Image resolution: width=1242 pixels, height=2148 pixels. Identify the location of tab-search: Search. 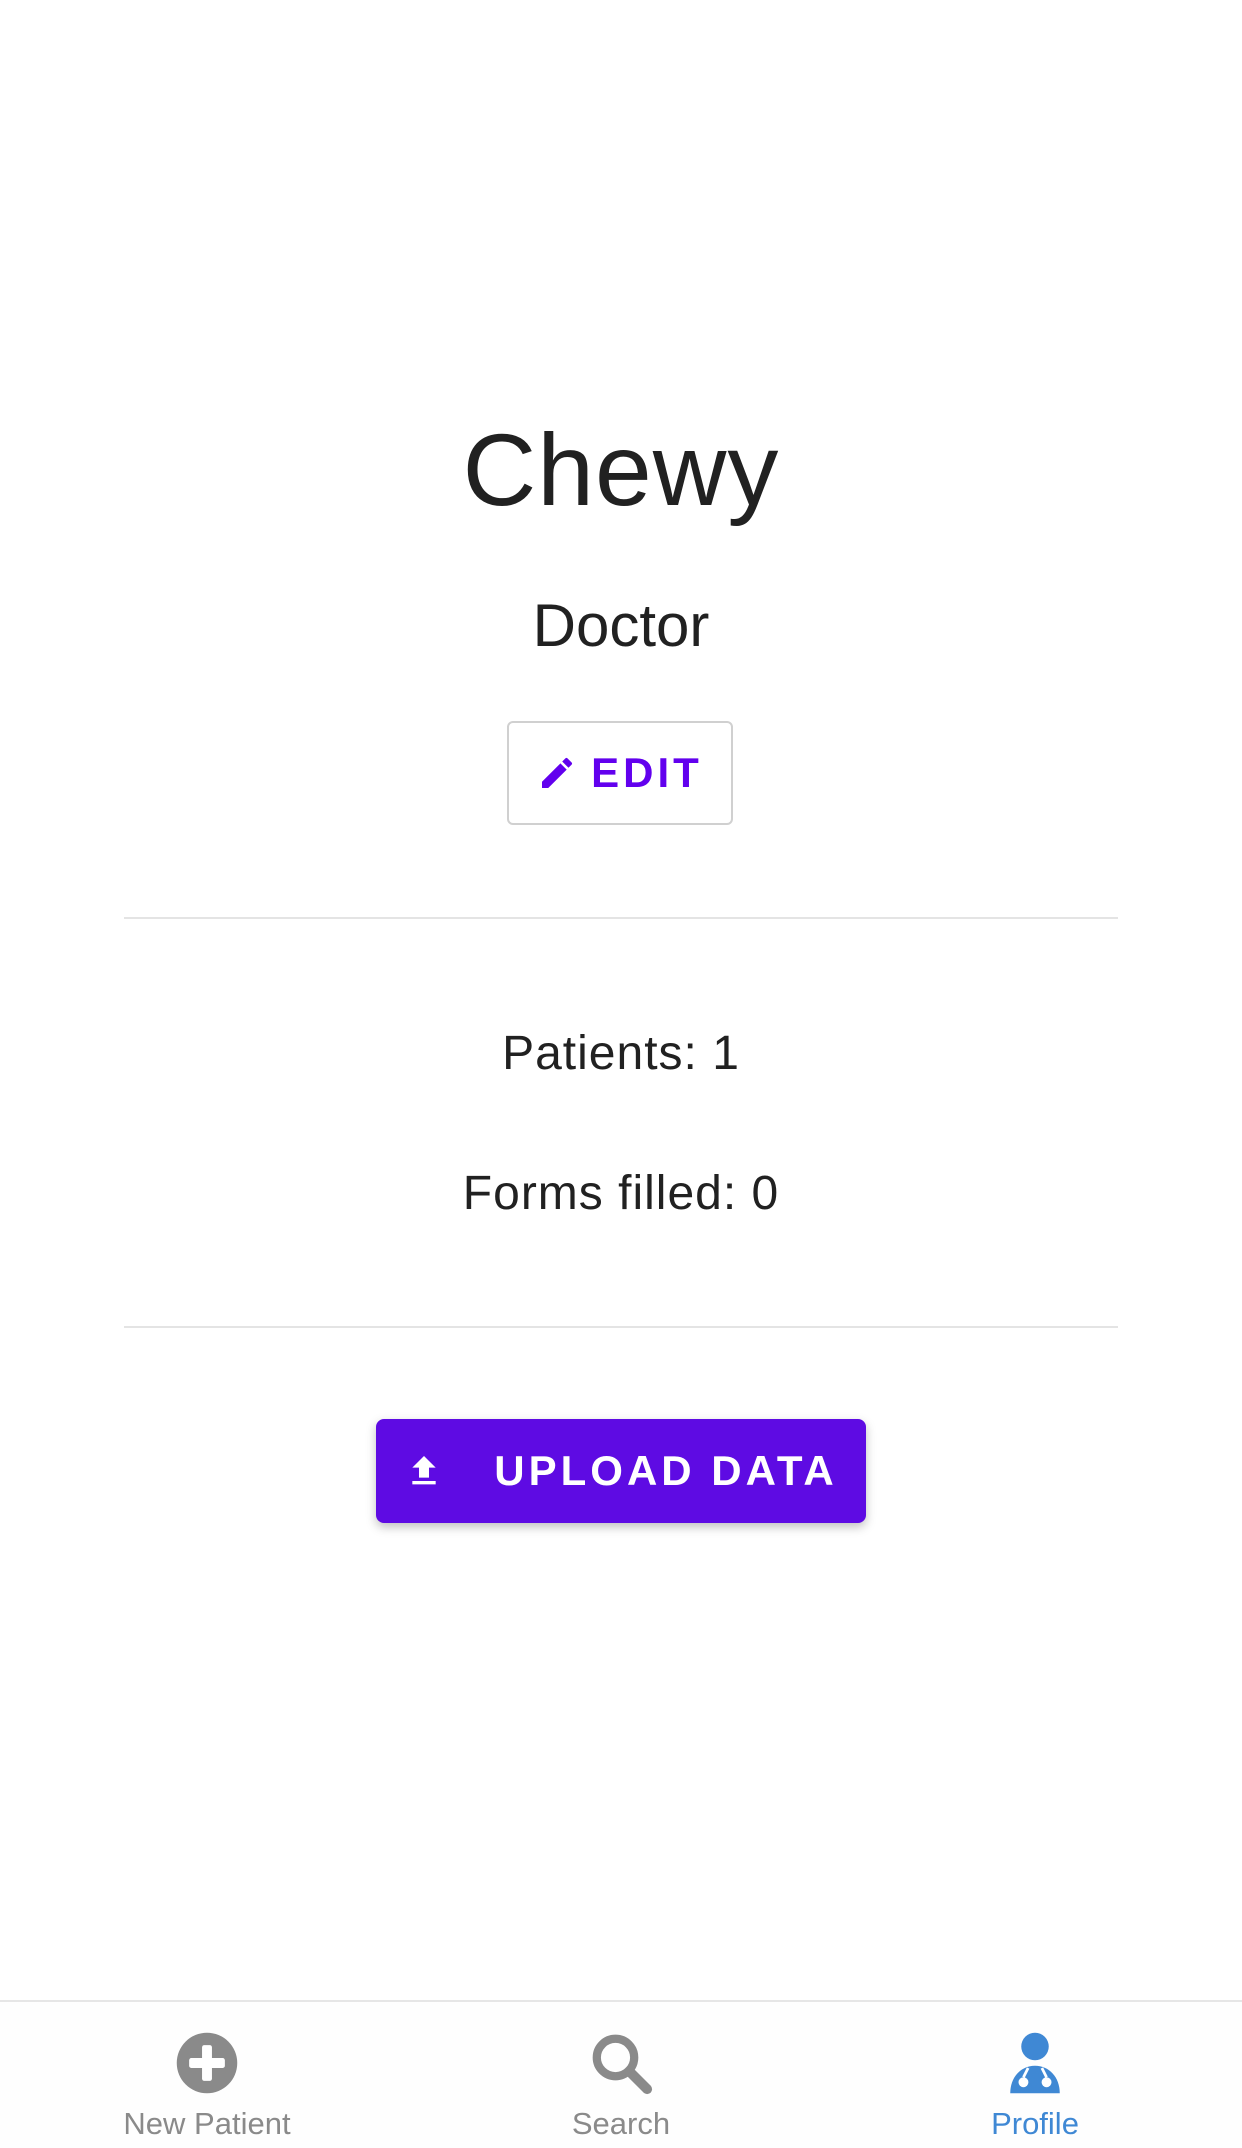
(621, 2075).